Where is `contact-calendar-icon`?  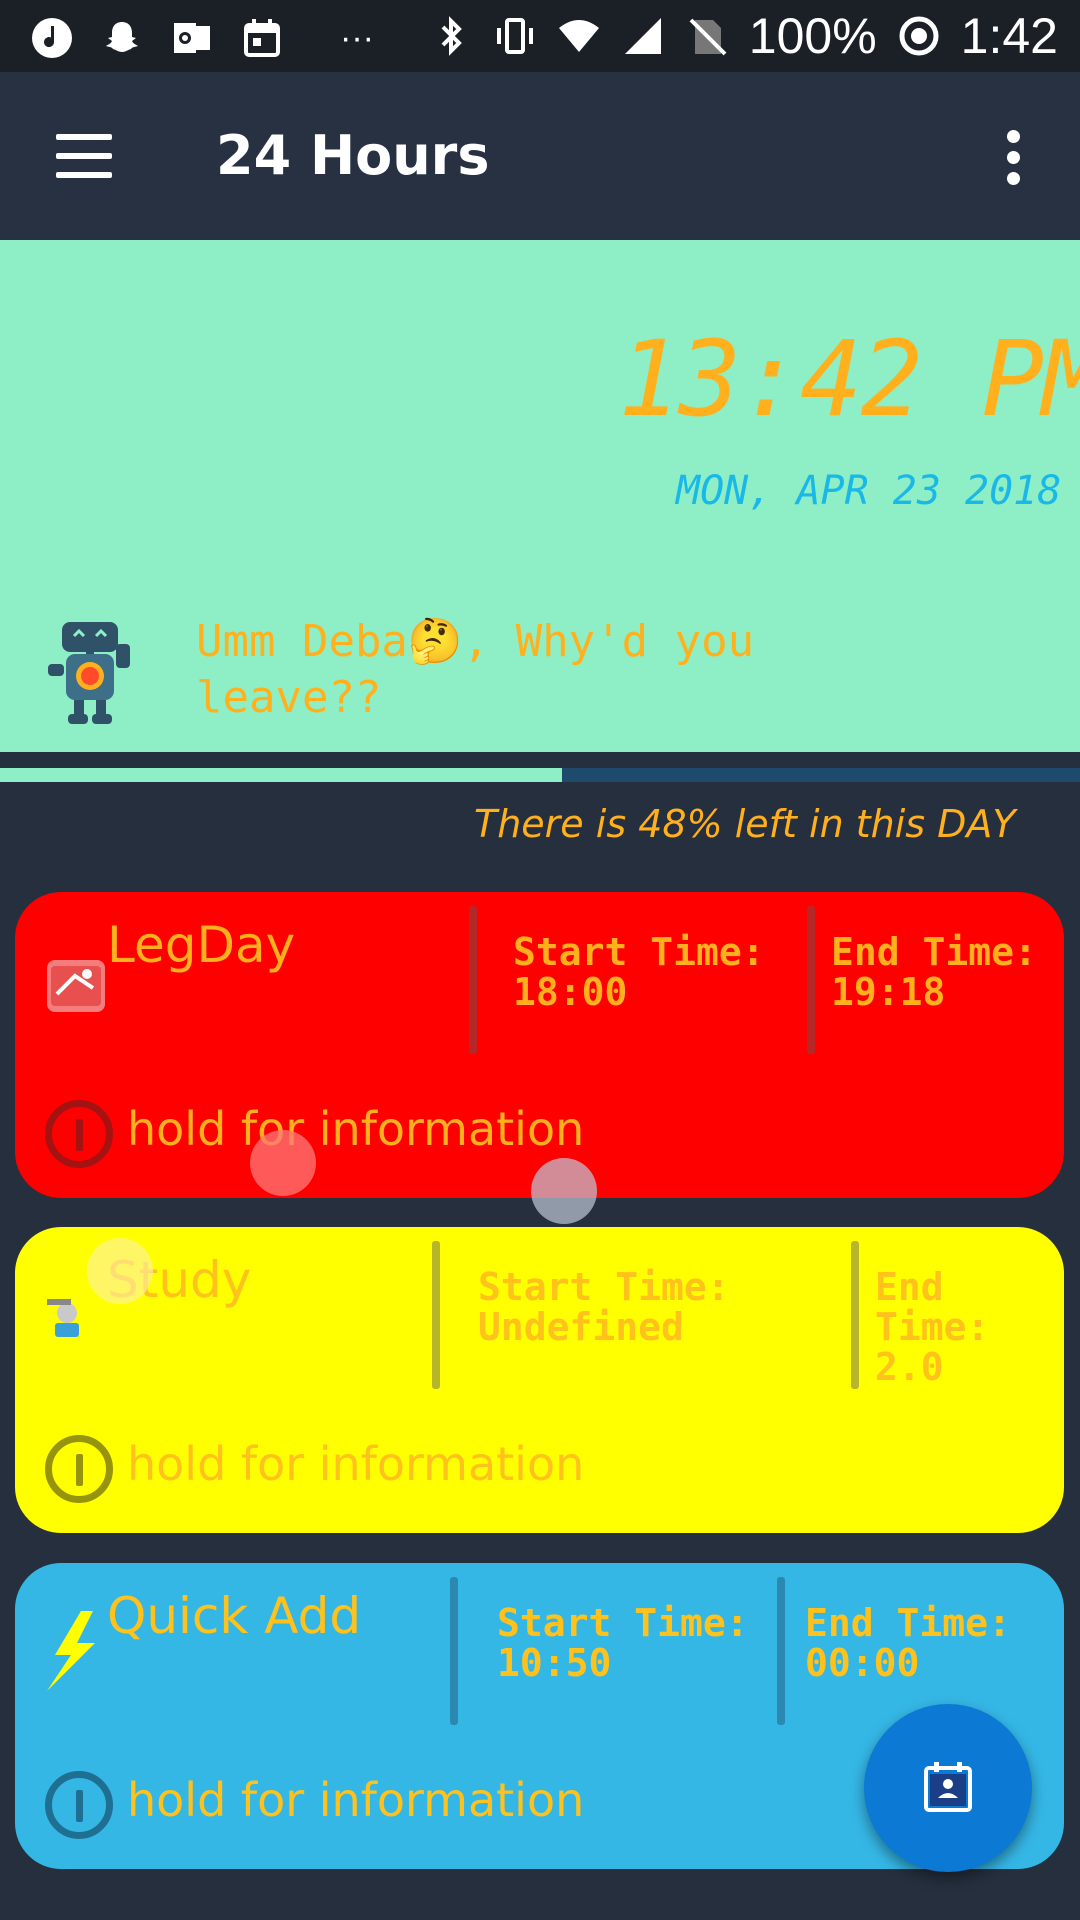
contact-calendar-icon is located at coordinates (948, 1787).